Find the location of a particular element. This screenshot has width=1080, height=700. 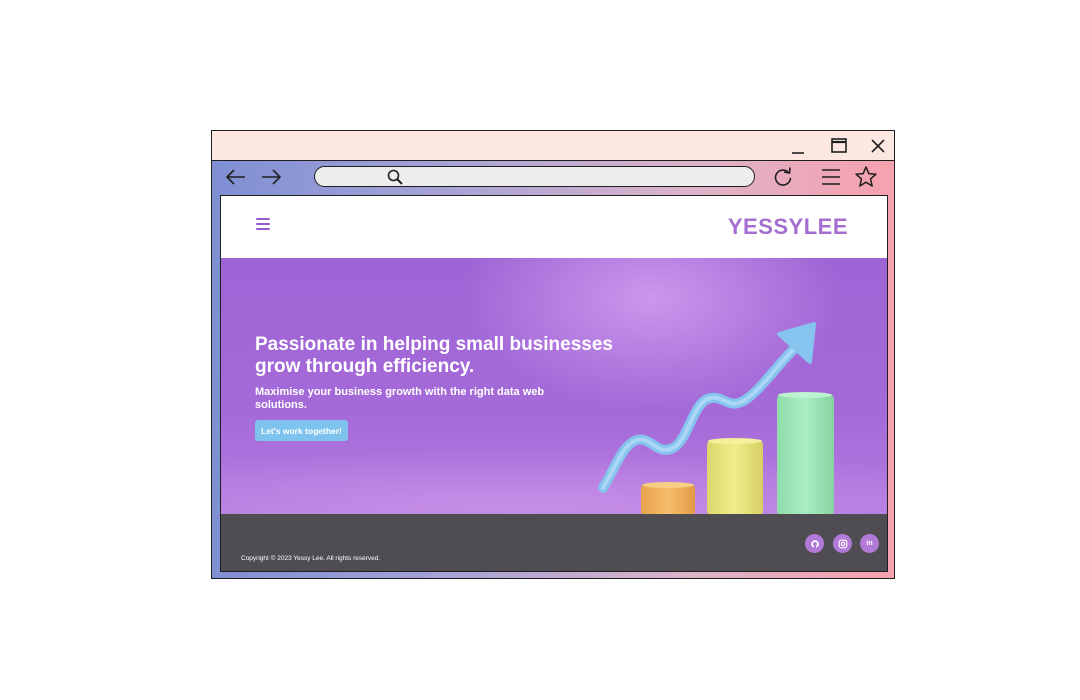

star-icon is located at coordinates (866, 177).